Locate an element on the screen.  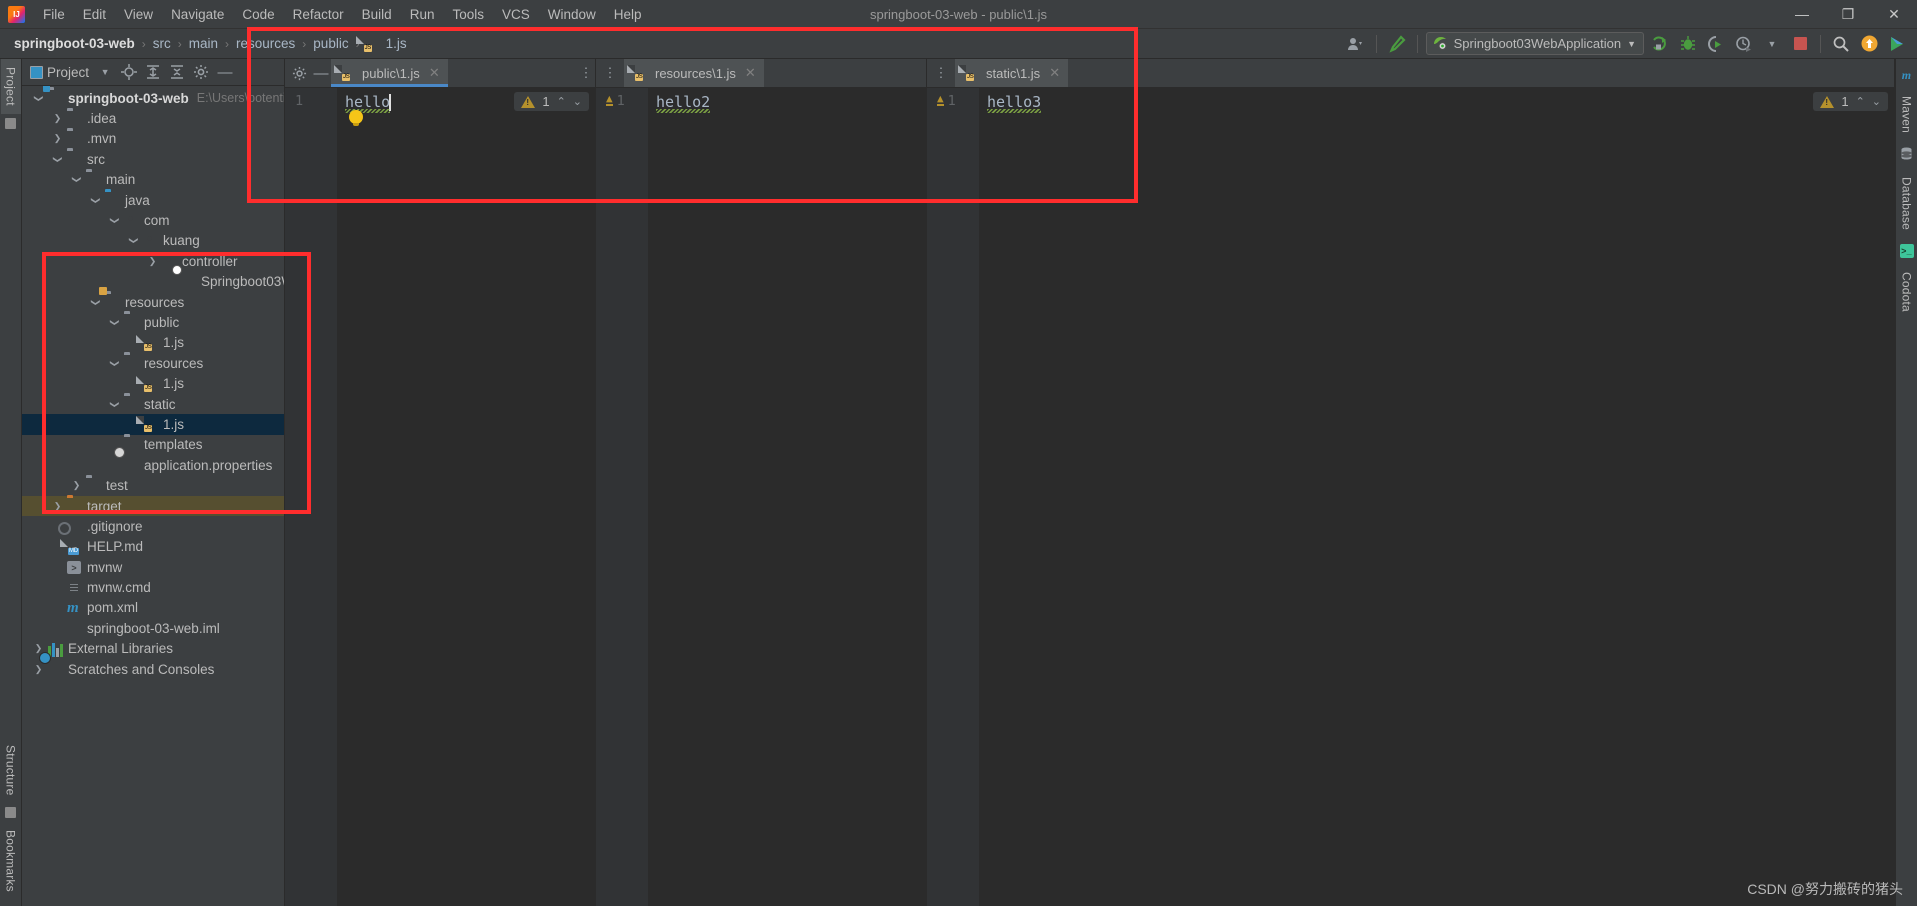
tree-item--mvn: ❯ .mvn is located at coordinates (153, 139).